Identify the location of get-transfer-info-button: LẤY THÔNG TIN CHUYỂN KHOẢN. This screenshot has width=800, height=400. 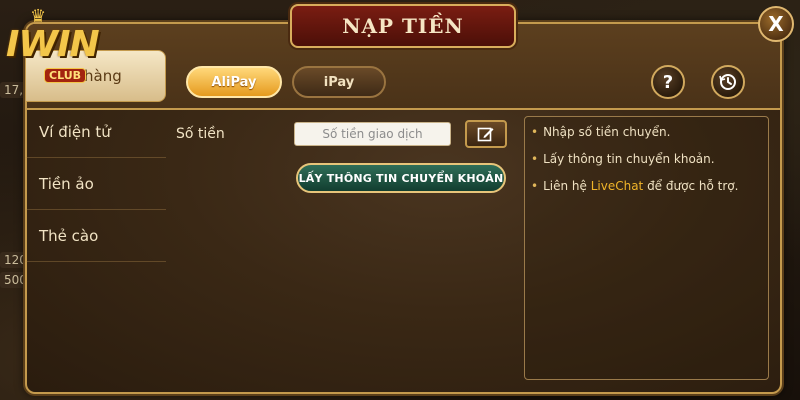
(401, 178).